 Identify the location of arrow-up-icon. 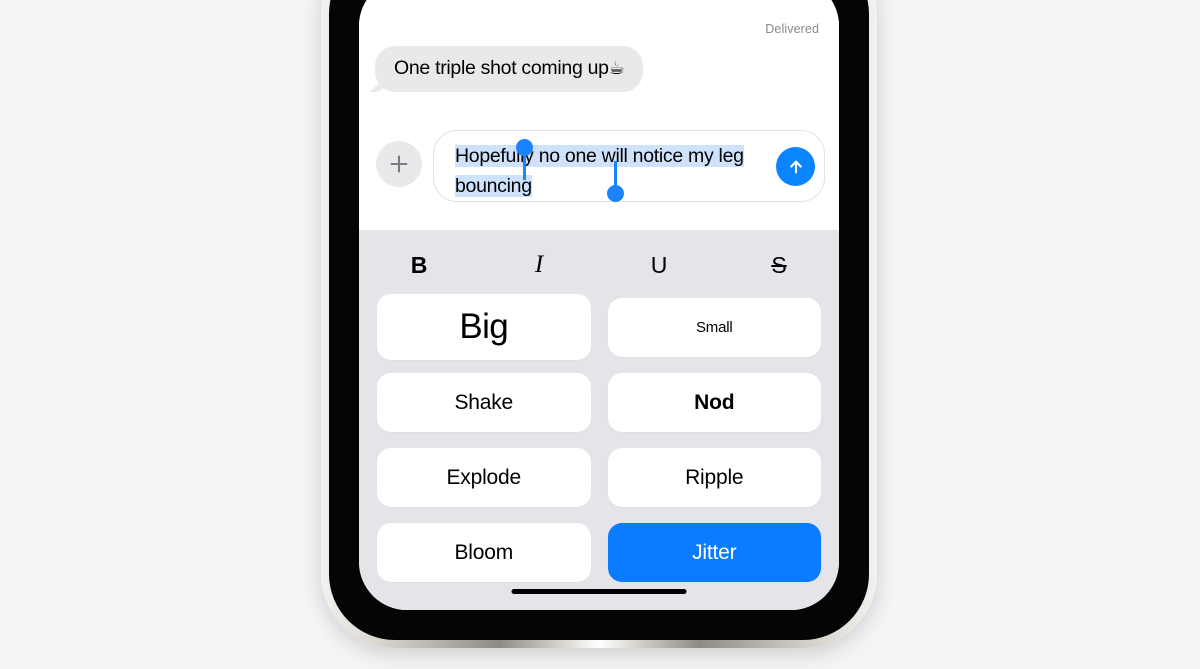
(796, 167).